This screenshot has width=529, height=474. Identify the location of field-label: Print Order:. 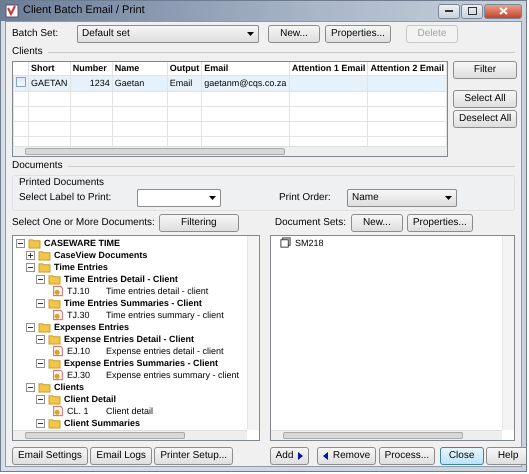
(305, 198).